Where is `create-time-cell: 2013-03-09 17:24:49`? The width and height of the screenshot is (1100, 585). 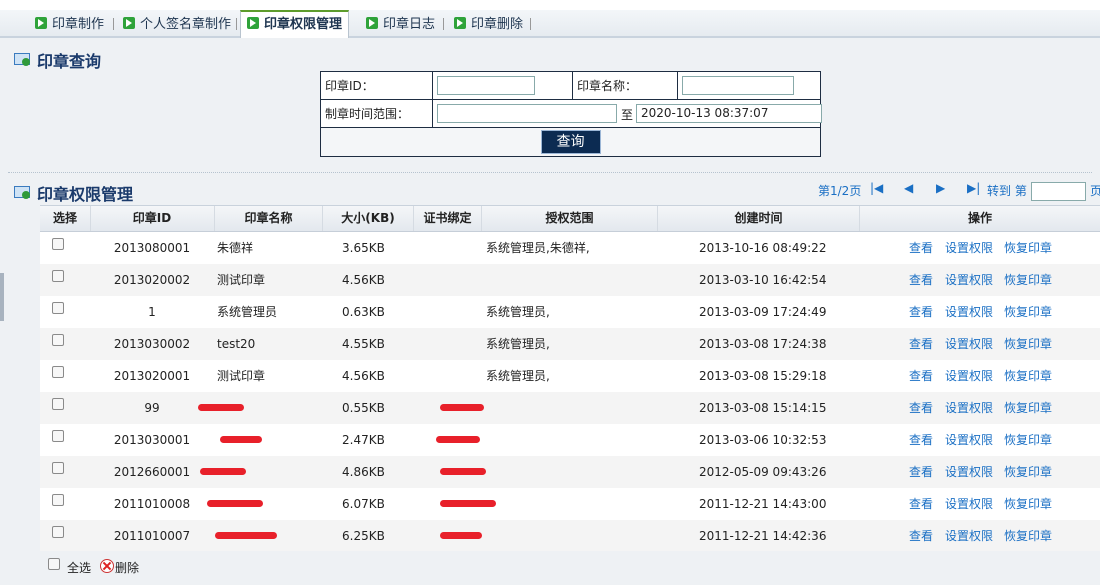 create-time-cell: 2013-03-09 17:24:49 is located at coordinates (763, 312).